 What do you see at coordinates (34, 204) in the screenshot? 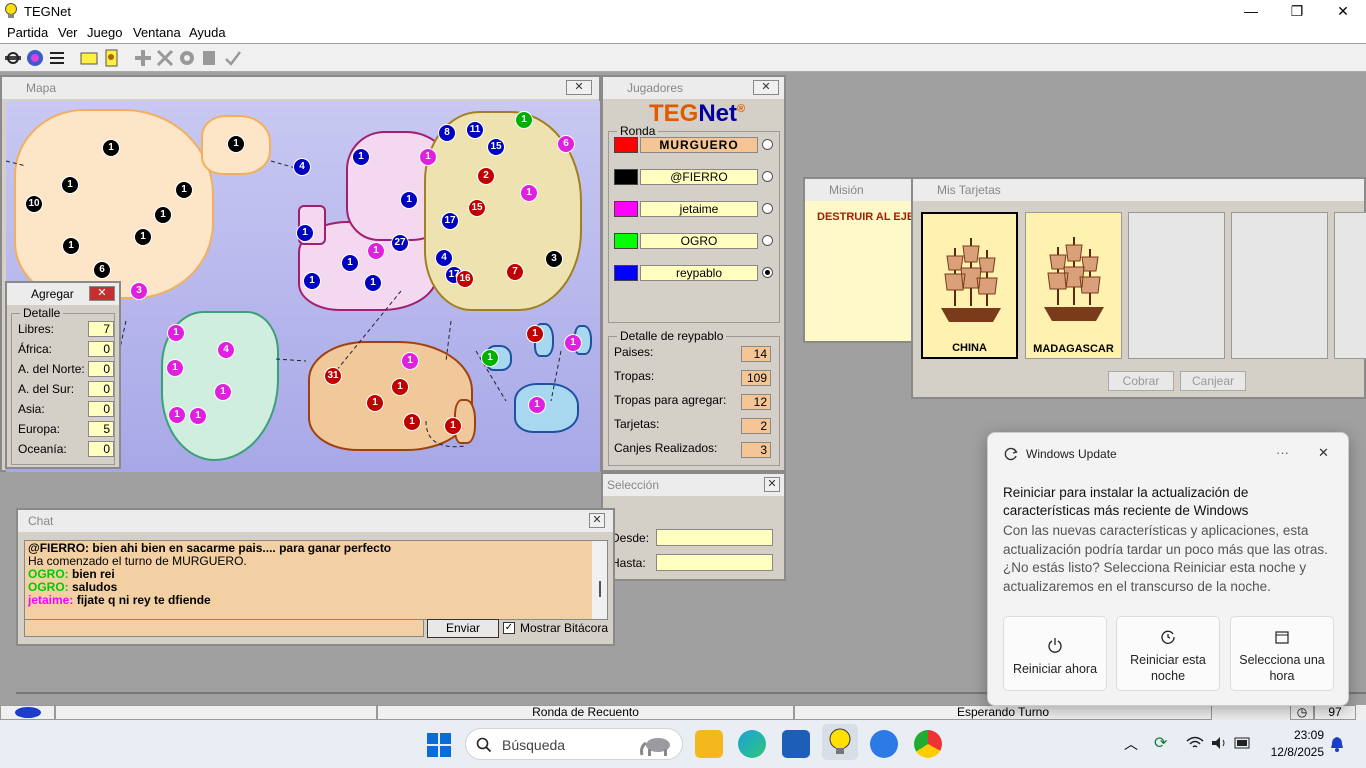
I see `army-chip: 10` at bounding box center [34, 204].